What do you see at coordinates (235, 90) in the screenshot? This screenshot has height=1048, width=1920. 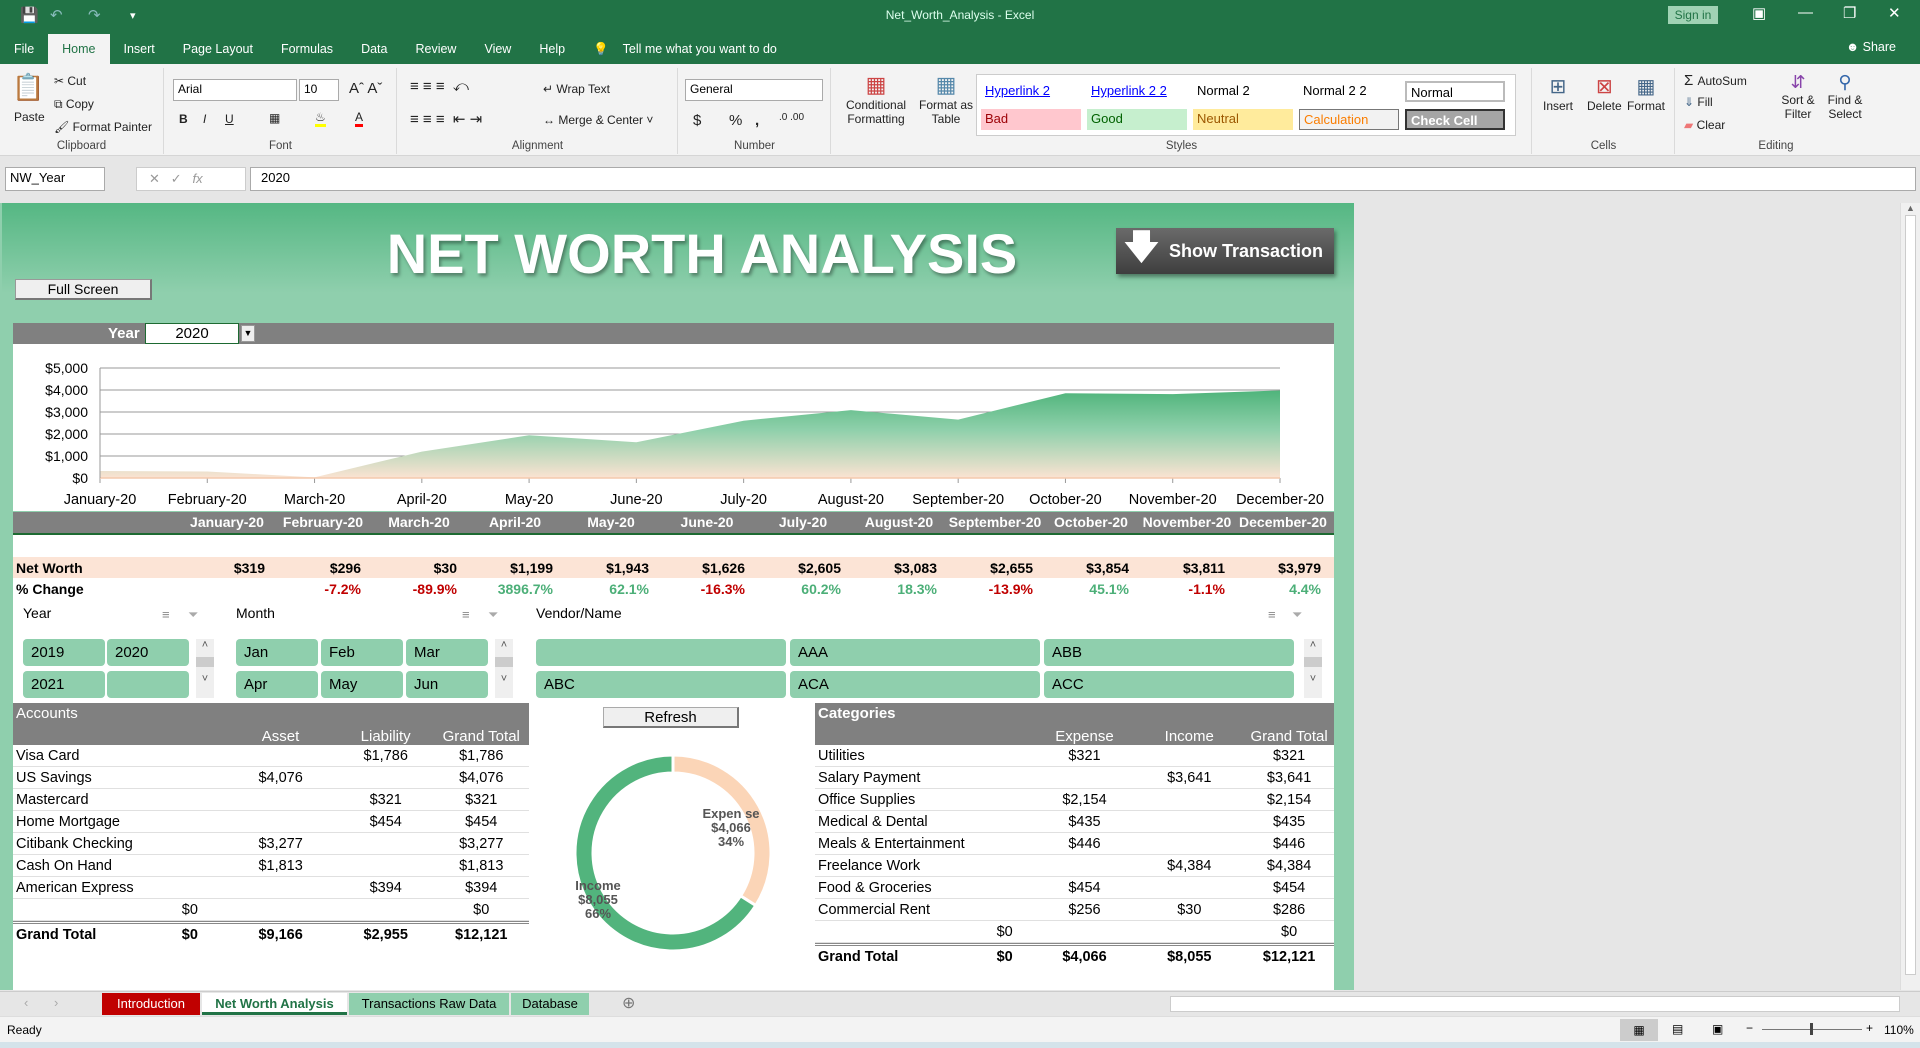 I see `font-name-select: Arial` at bounding box center [235, 90].